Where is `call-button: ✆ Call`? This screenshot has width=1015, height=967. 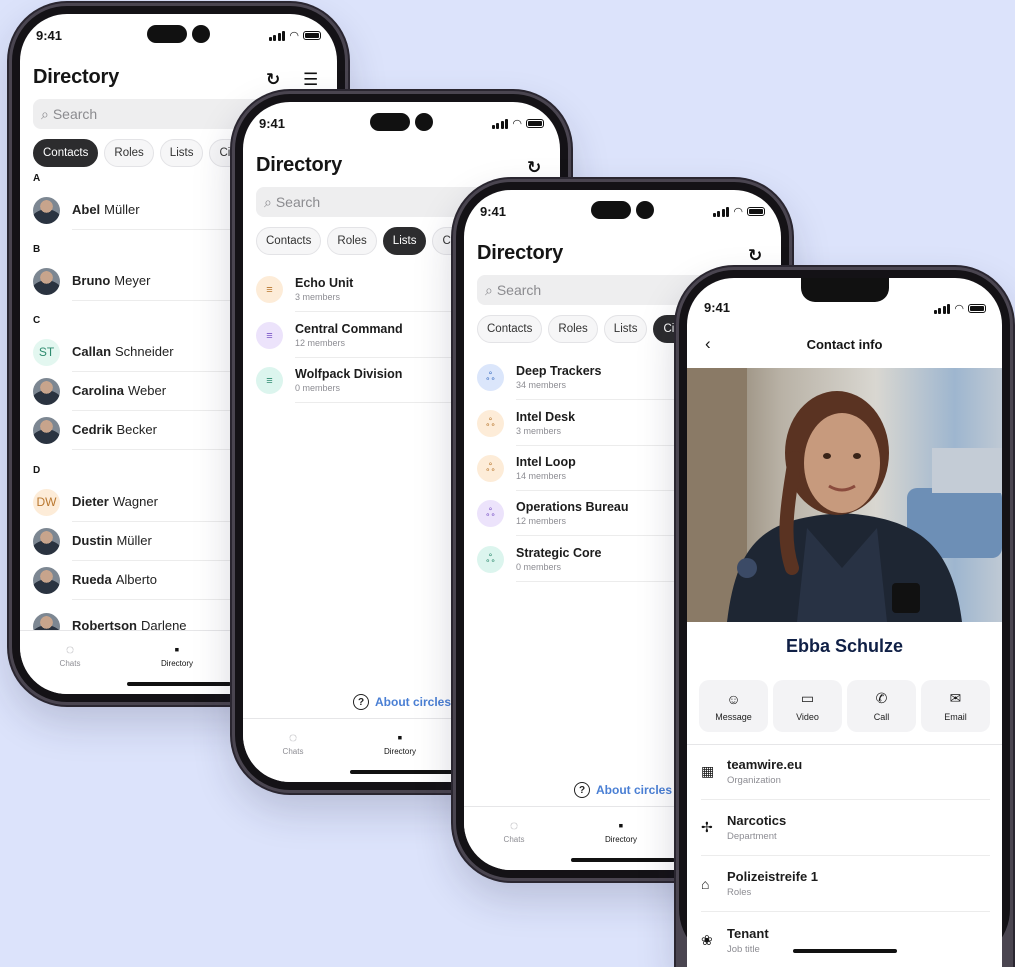 call-button: ✆ Call is located at coordinates (881, 706).